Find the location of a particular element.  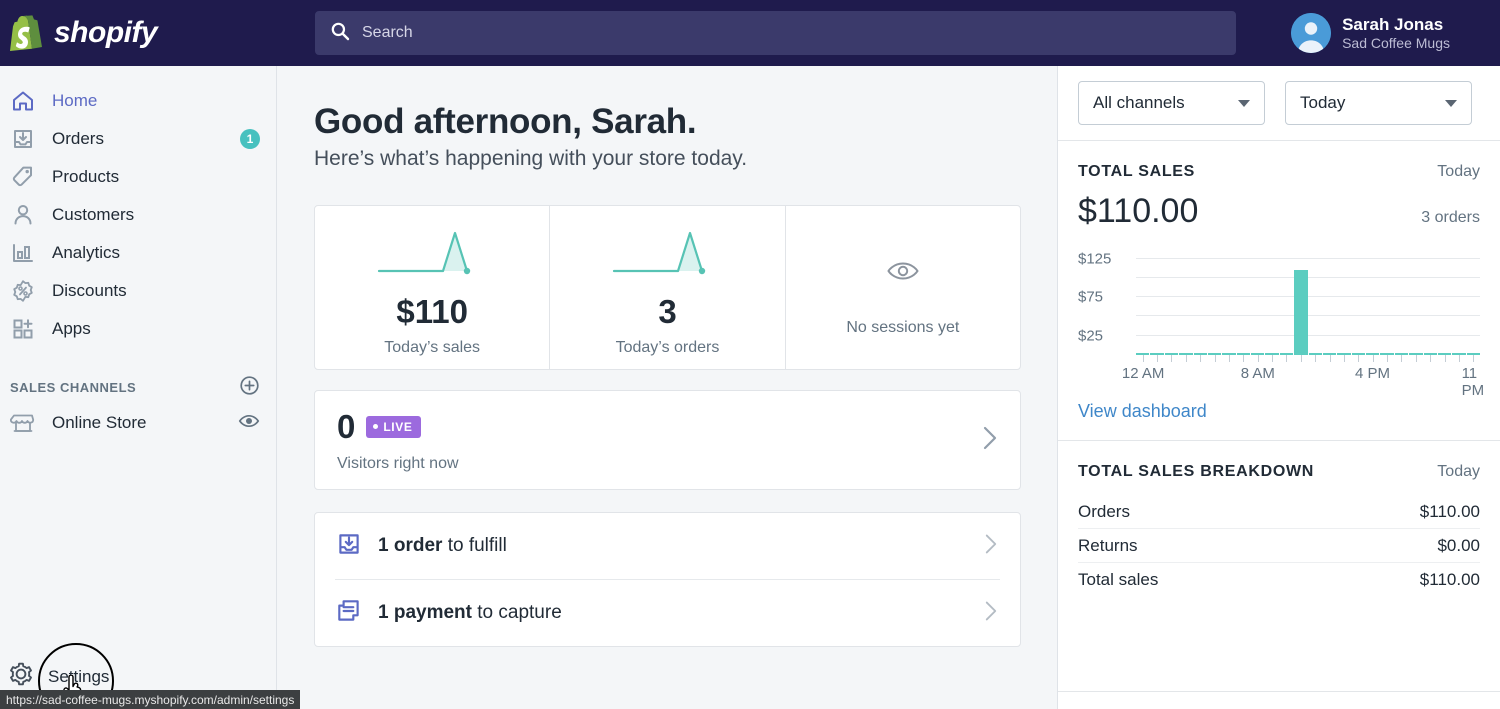

visitors-card: 0 LIVE Visitors right now is located at coordinates (667, 440).